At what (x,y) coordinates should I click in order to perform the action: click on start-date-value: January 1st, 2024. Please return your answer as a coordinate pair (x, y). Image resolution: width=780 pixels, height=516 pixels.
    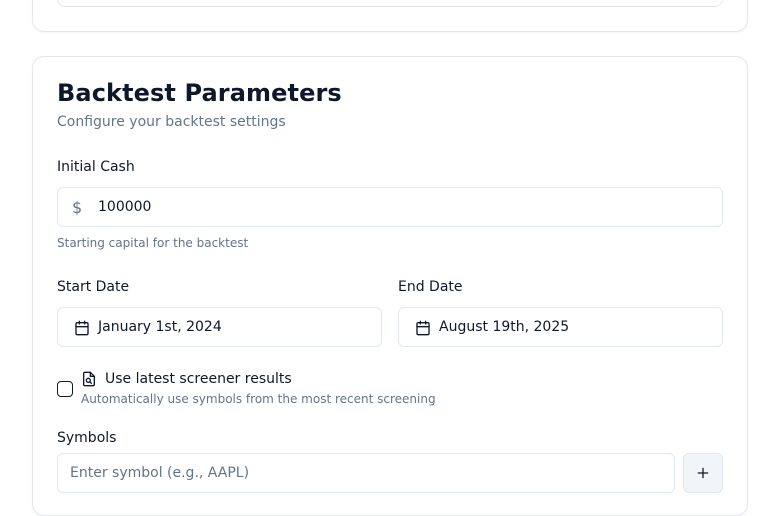
    Looking at the image, I should click on (160, 327).